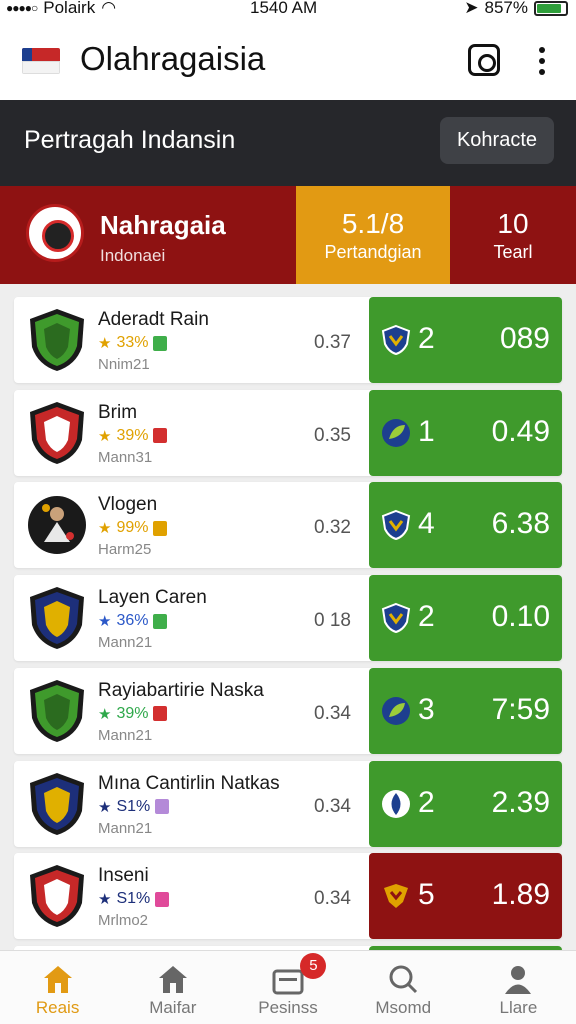 This screenshot has width=576, height=1024. I want to click on matches-label: Pertandgian, so click(373, 252).